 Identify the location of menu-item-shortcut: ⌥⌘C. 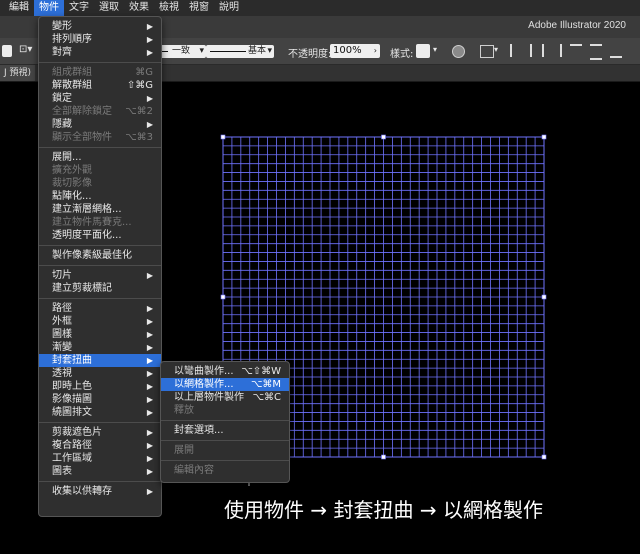
(266, 397).